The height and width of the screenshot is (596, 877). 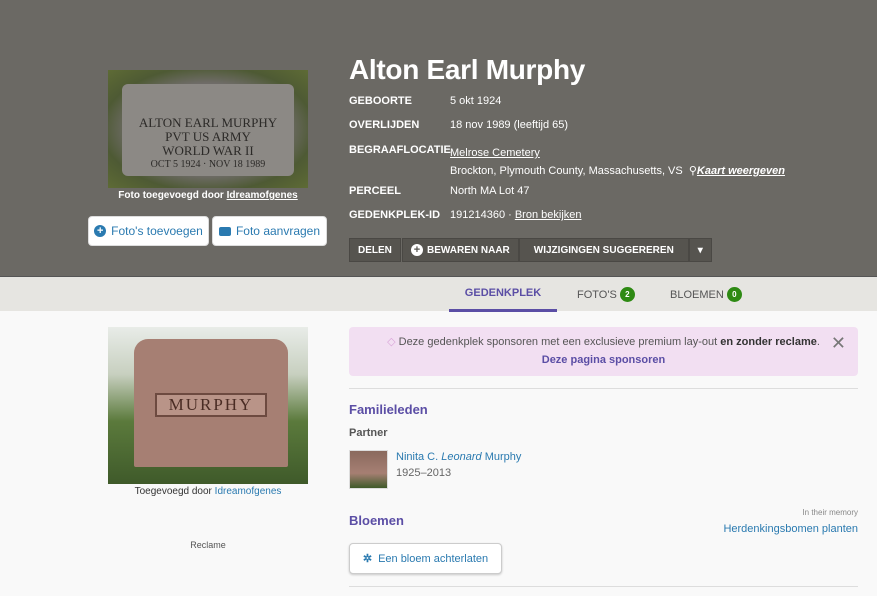 I want to click on caption-prefix: Foto toegevoegd door, so click(x=171, y=195).